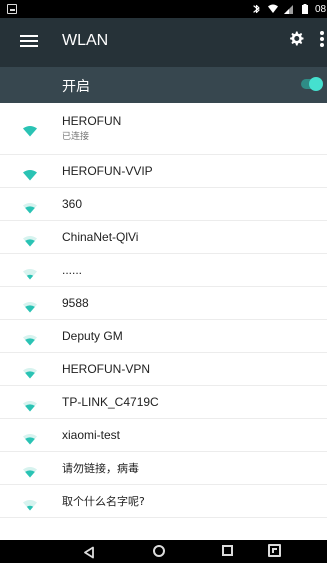 The image size is (327, 563). I want to click on home-icon, so click(159, 551).